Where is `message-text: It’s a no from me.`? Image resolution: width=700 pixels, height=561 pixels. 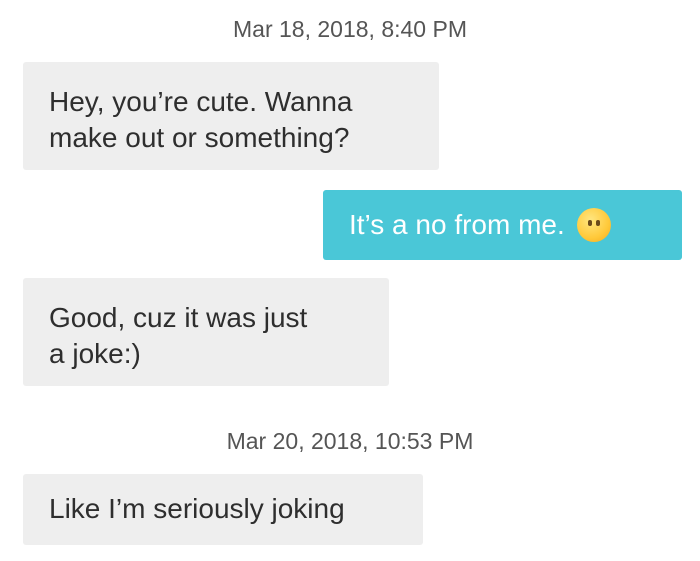 message-text: It’s a no from me. is located at coordinates (457, 224).